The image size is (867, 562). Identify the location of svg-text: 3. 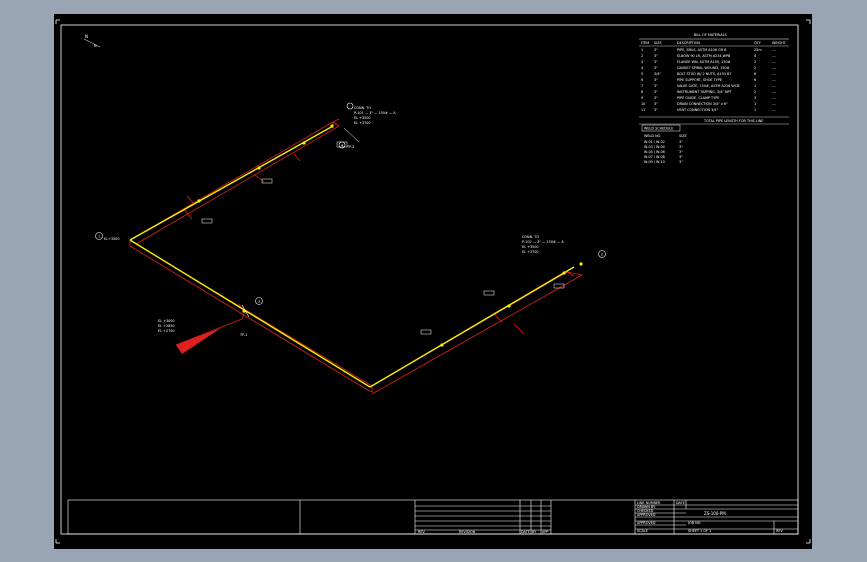
(259, 302).